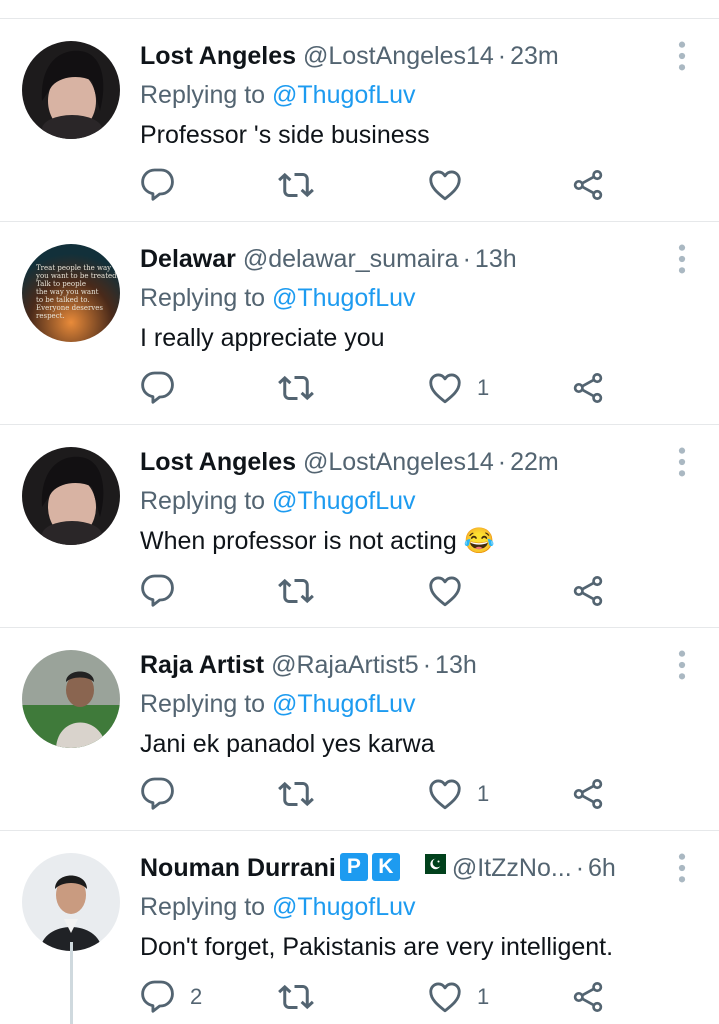 Image resolution: width=719 pixels, height=1024 pixels. I want to click on tweet-text: When professor is not acting 😂, so click(317, 541).